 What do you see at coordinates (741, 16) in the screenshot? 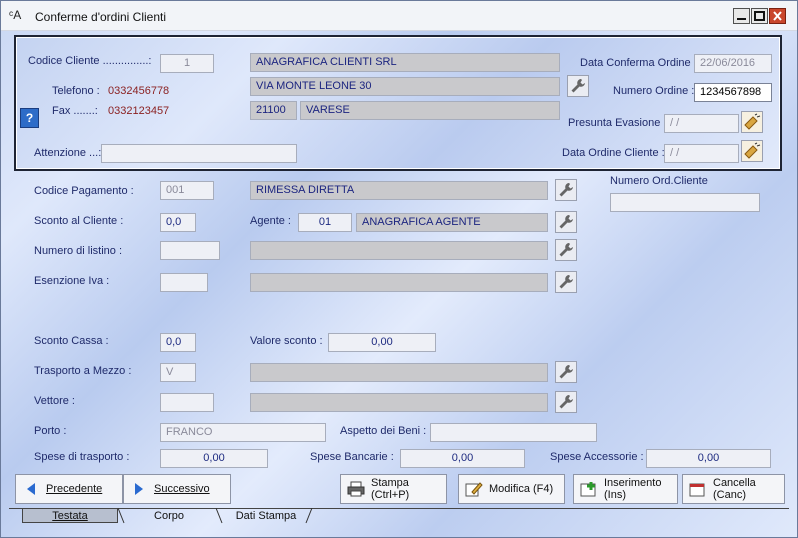
I see `minimize-button` at bounding box center [741, 16].